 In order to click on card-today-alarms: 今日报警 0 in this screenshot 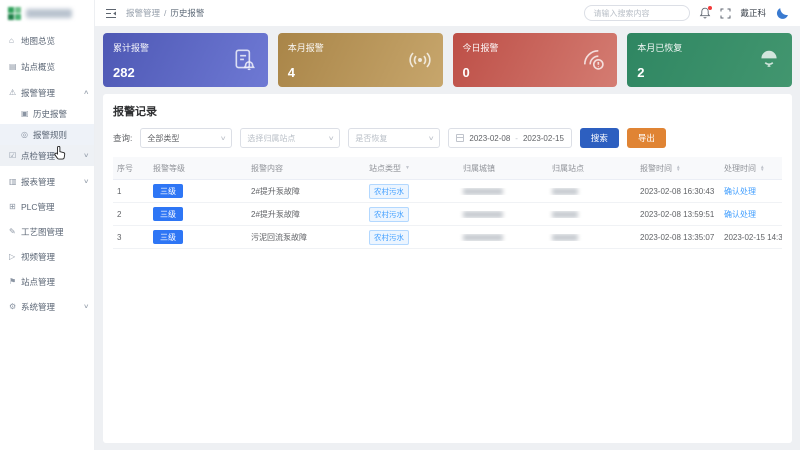, I will do `click(535, 60)`.